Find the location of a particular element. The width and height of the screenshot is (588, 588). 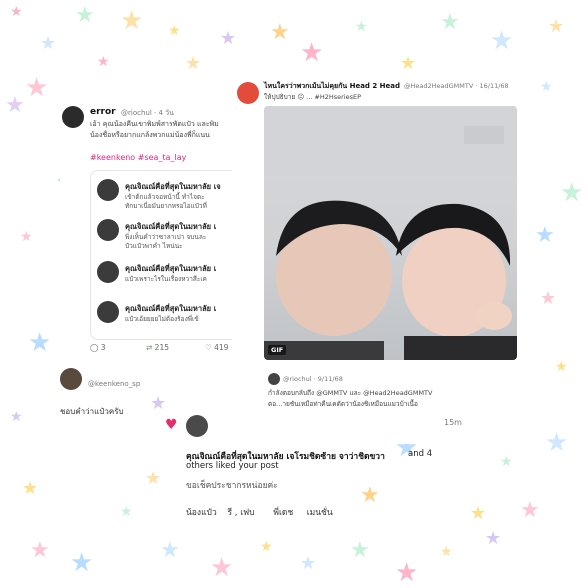

left-tweet-text-1: เอ้า คุณน้องคีนเขาพิมพ์สารพัดแป๋ว และพิม is located at coordinates (154, 124).